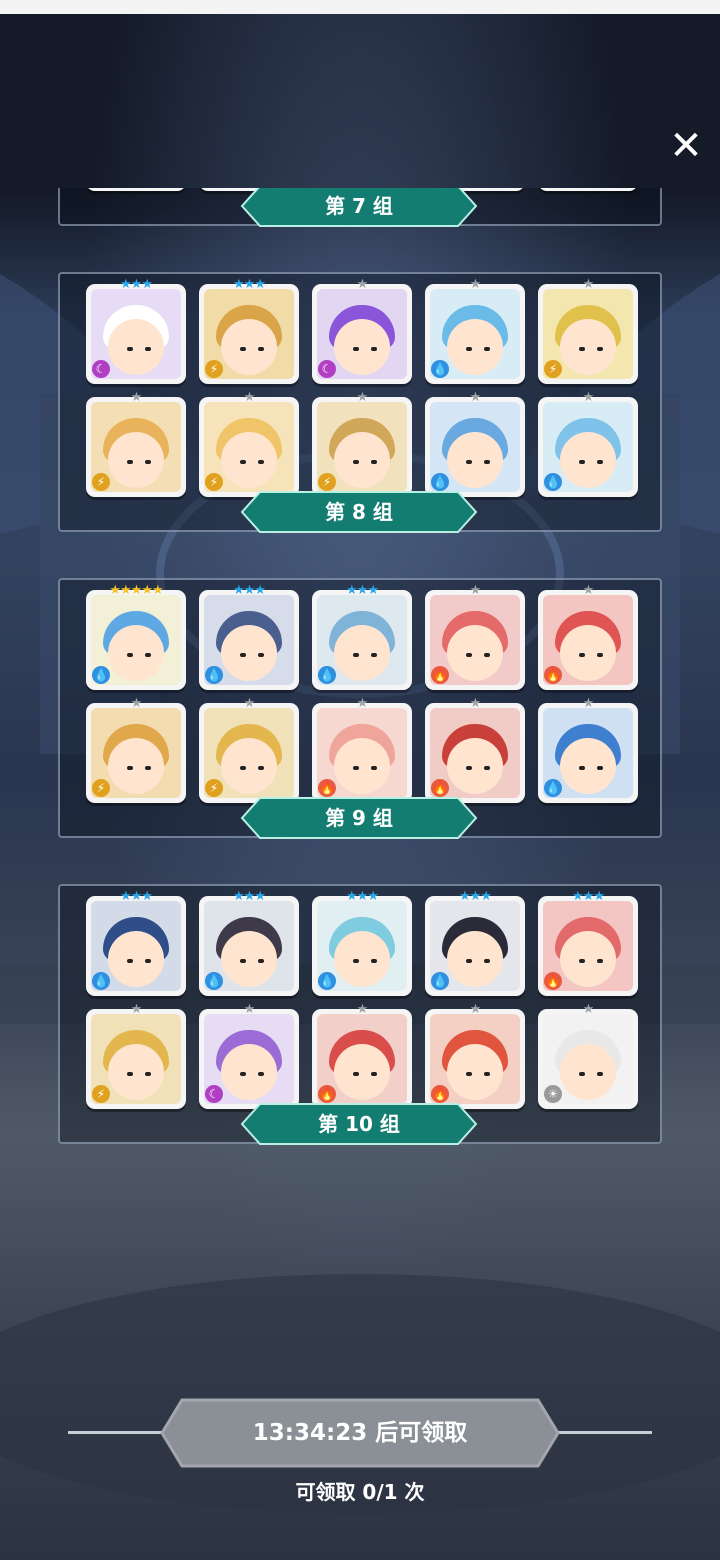 The width and height of the screenshot is (720, 1560). I want to click on group-label-text: 第 10 组, so click(359, 1124).